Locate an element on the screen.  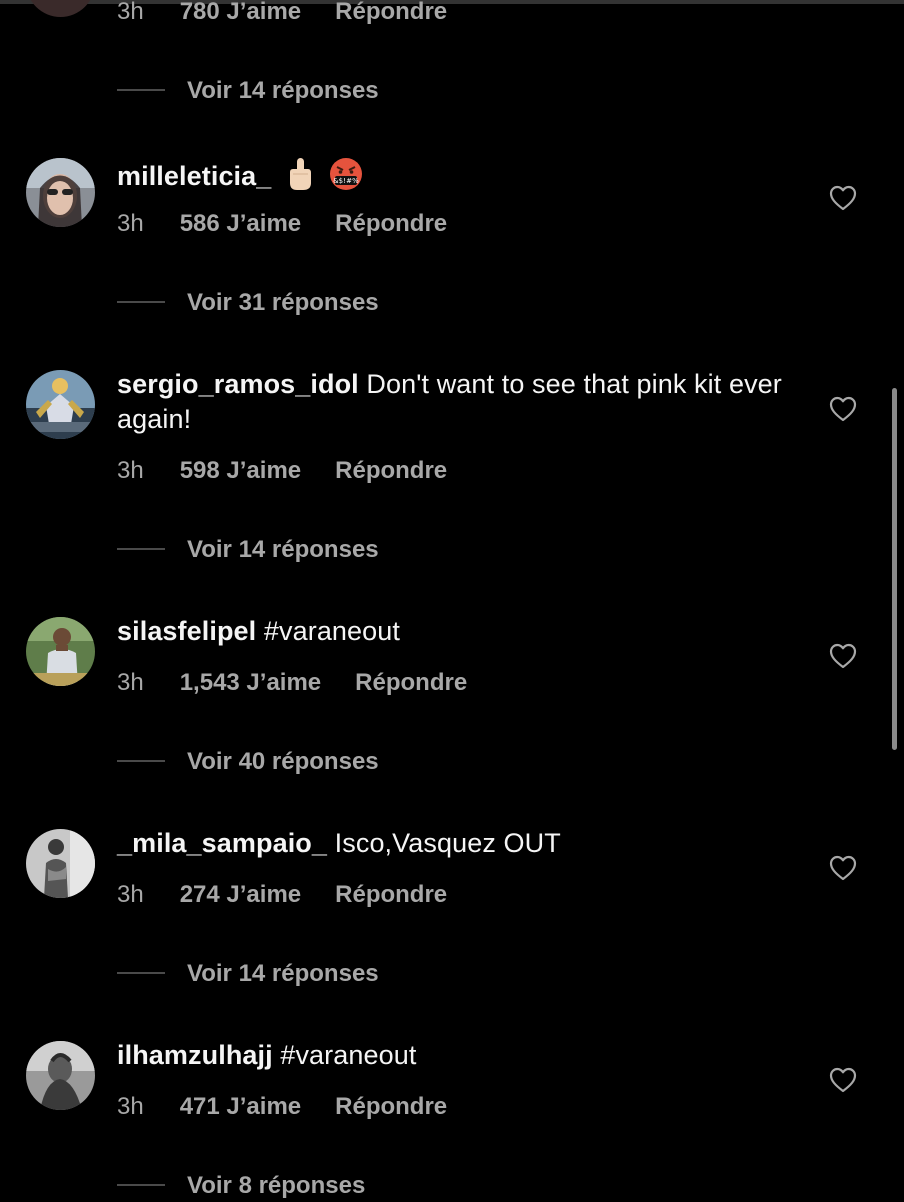
cursing-face-emoji: &$!#% is located at coordinates (346, 178).